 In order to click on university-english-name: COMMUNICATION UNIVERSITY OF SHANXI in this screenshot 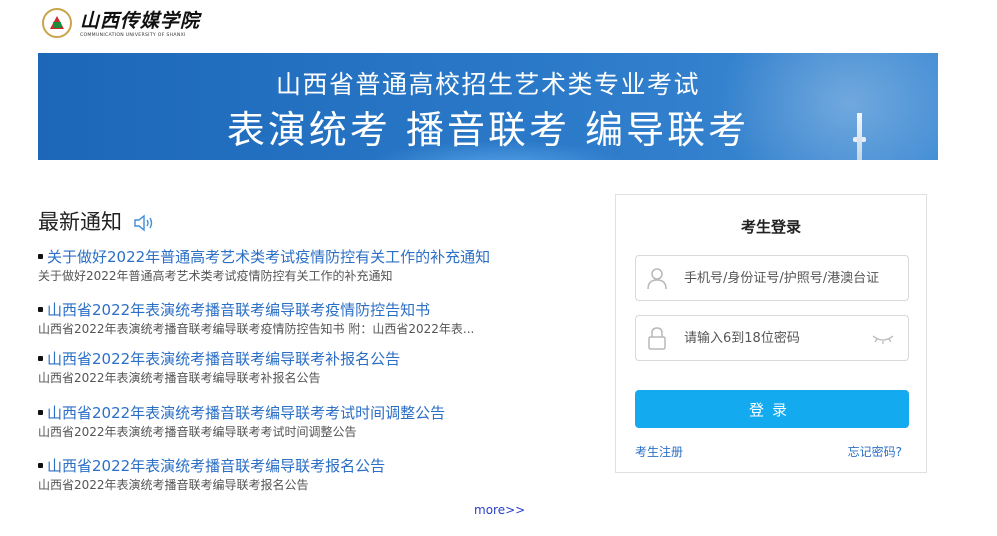, I will do `click(133, 35)`.